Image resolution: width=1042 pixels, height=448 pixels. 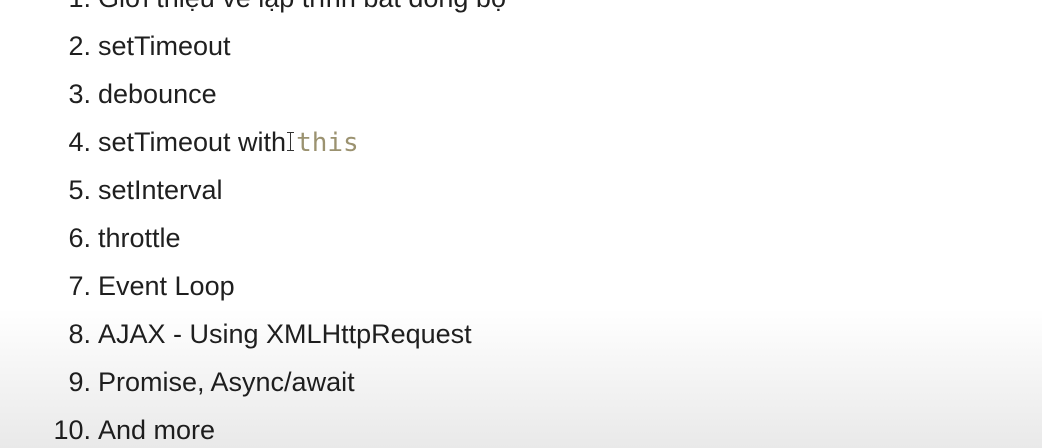 I want to click on list-item-text: throttle, so click(x=139, y=238).